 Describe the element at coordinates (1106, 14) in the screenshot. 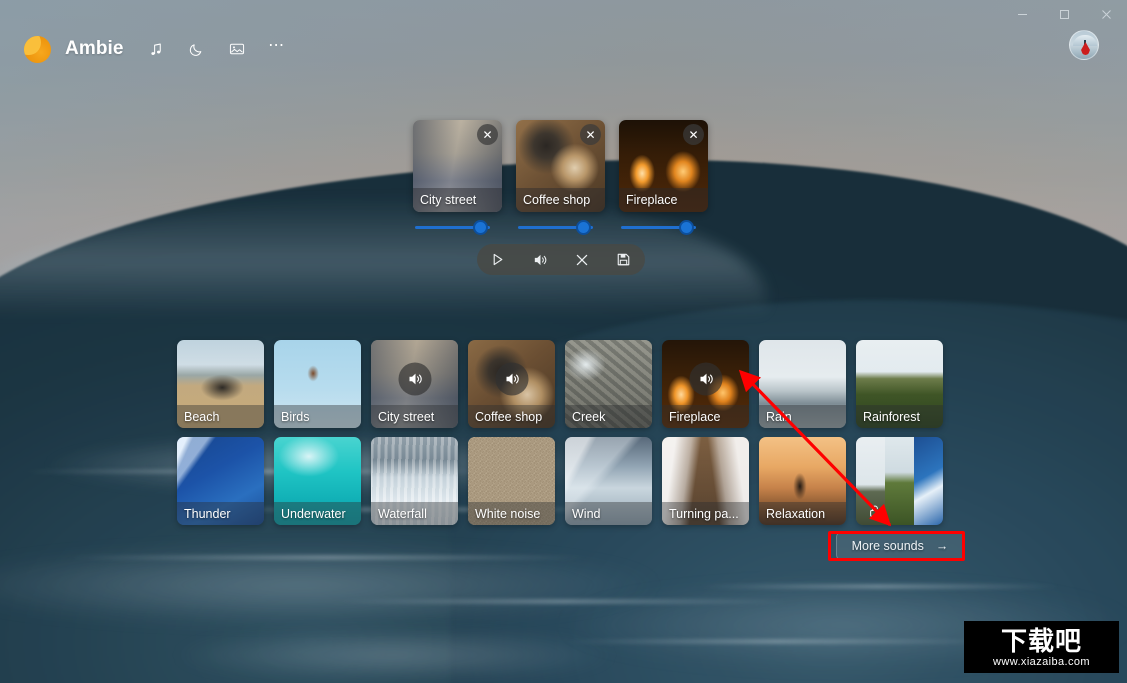

I see `close-button` at that location.